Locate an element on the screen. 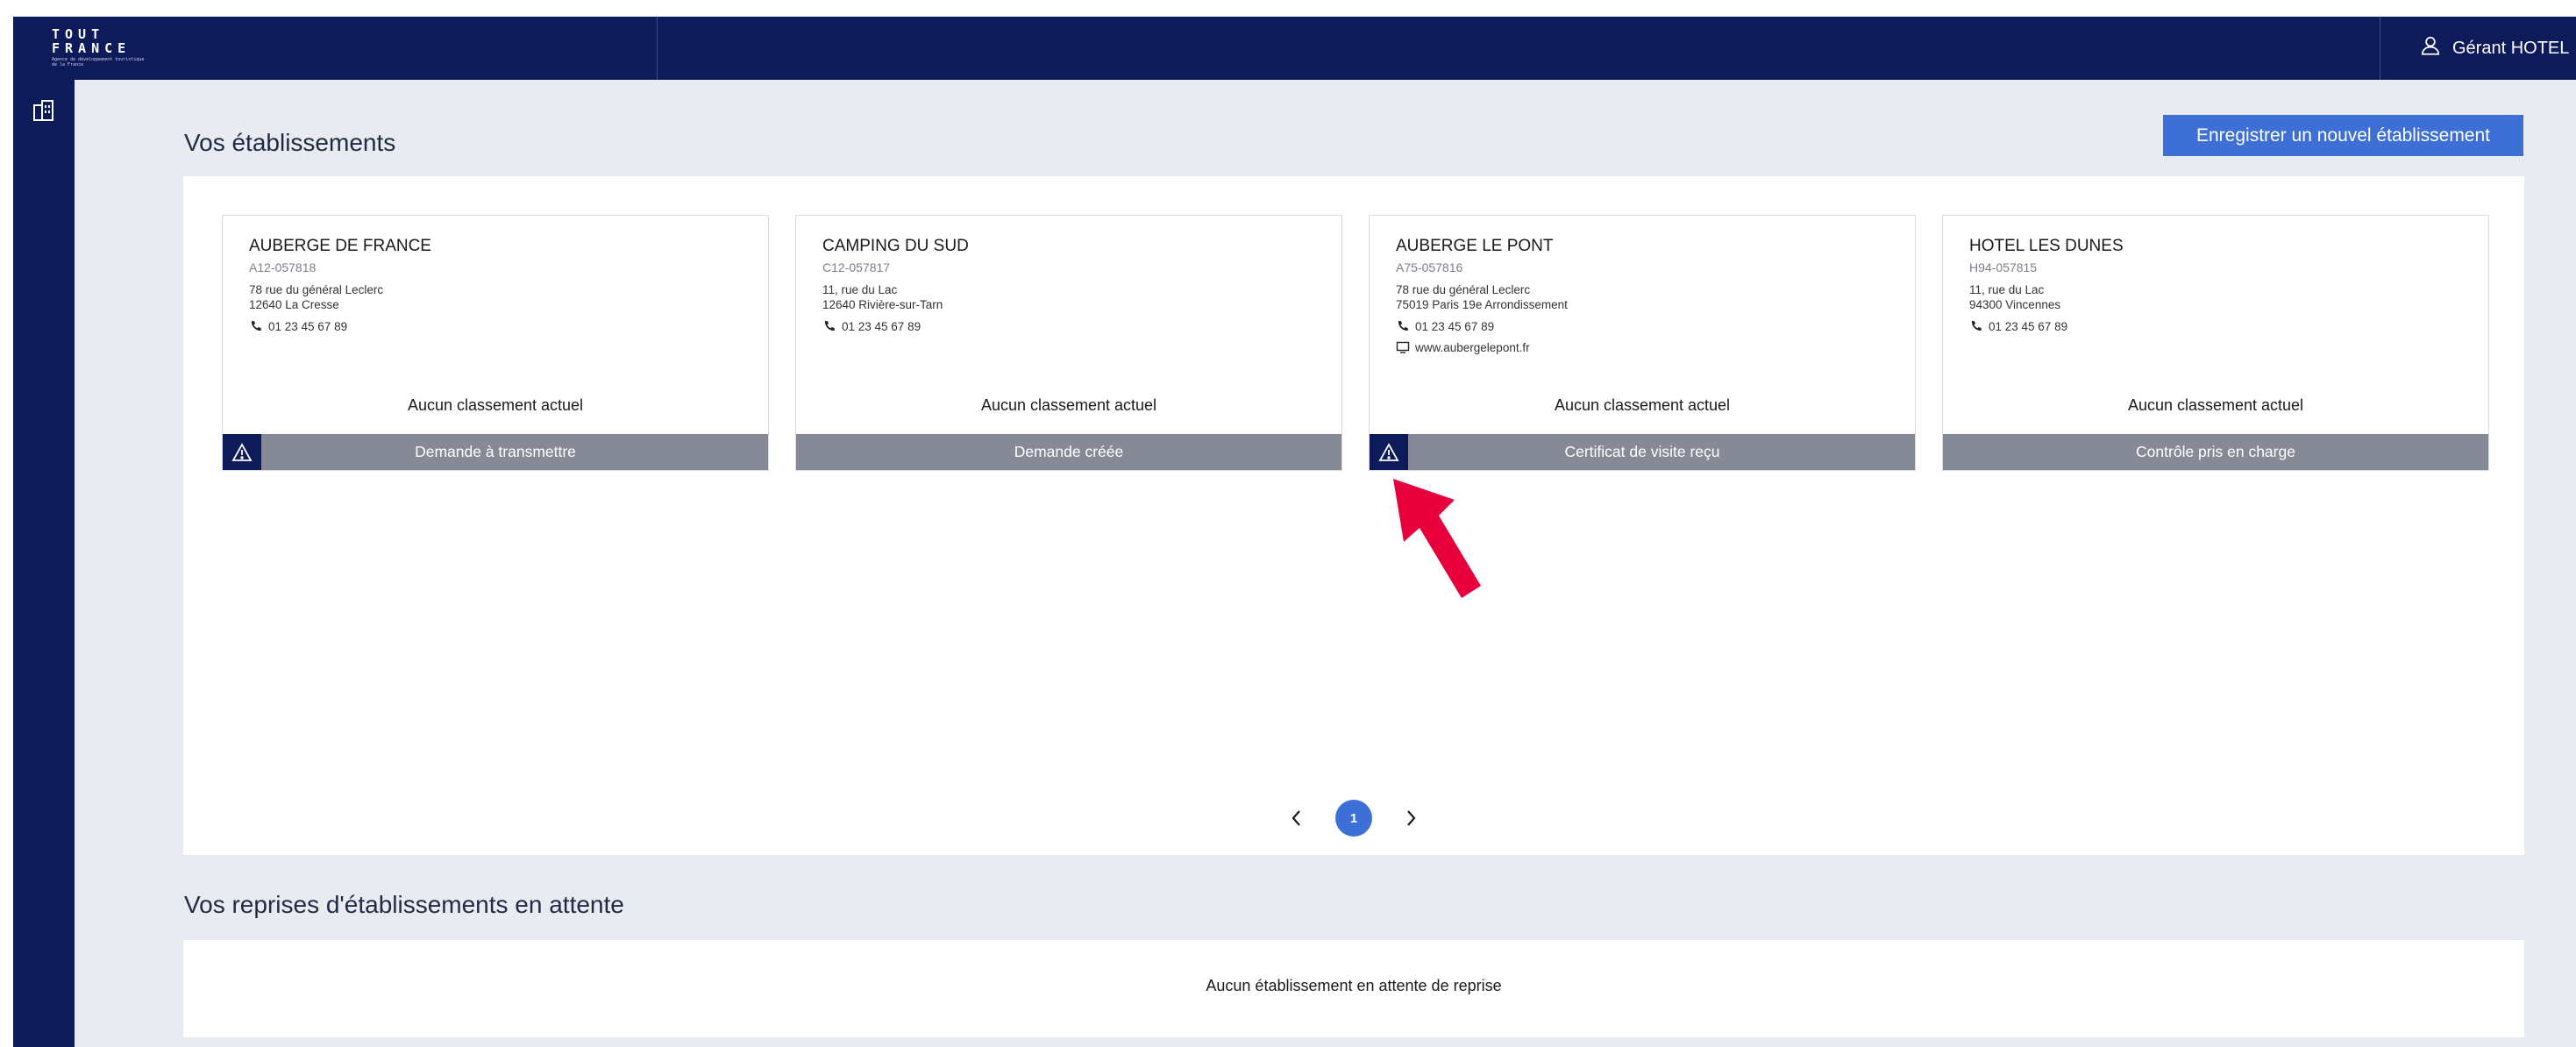 The image size is (2576, 1047). building-icon is located at coordinates (44, 110).